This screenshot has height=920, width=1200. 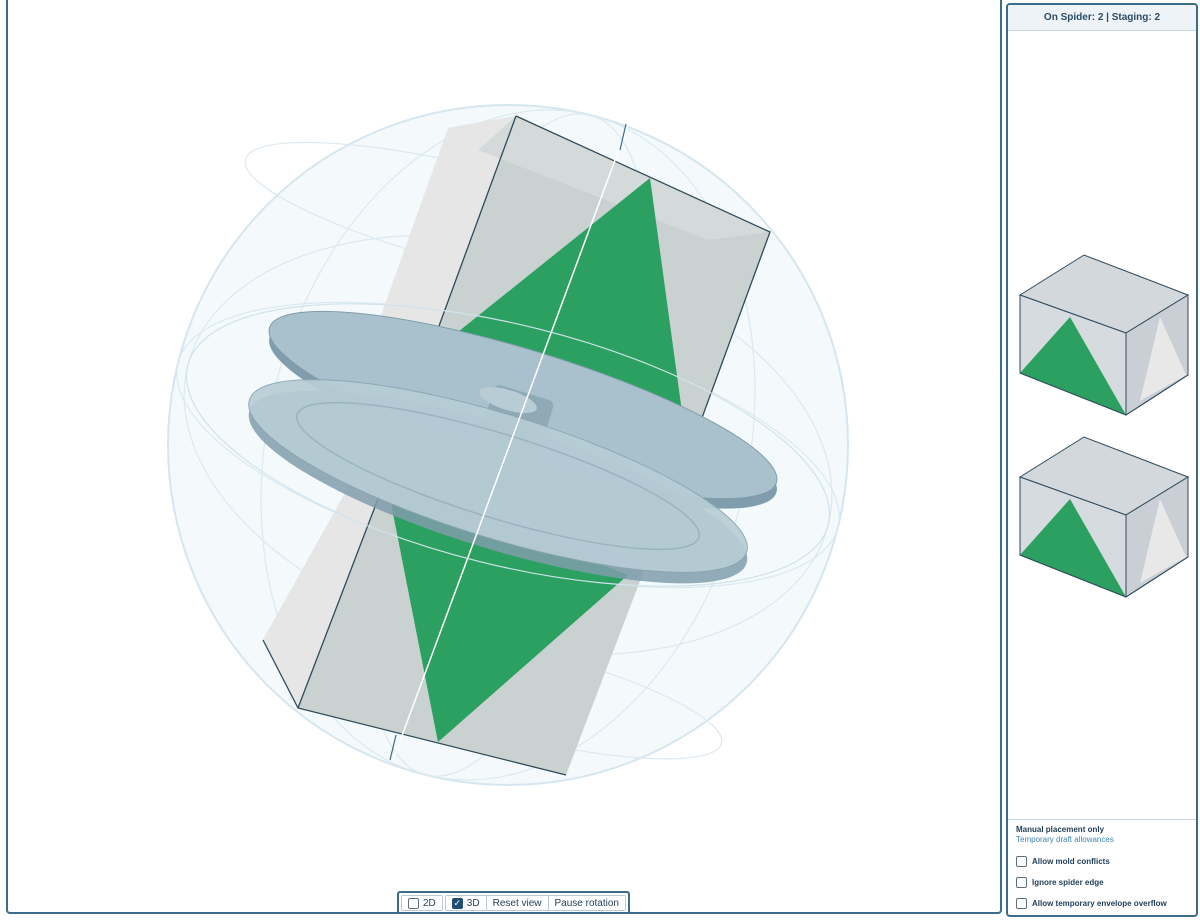 I want to click on draft-allowances-subtitle: Temporary draft allowances, so click(x=1065, y=839).